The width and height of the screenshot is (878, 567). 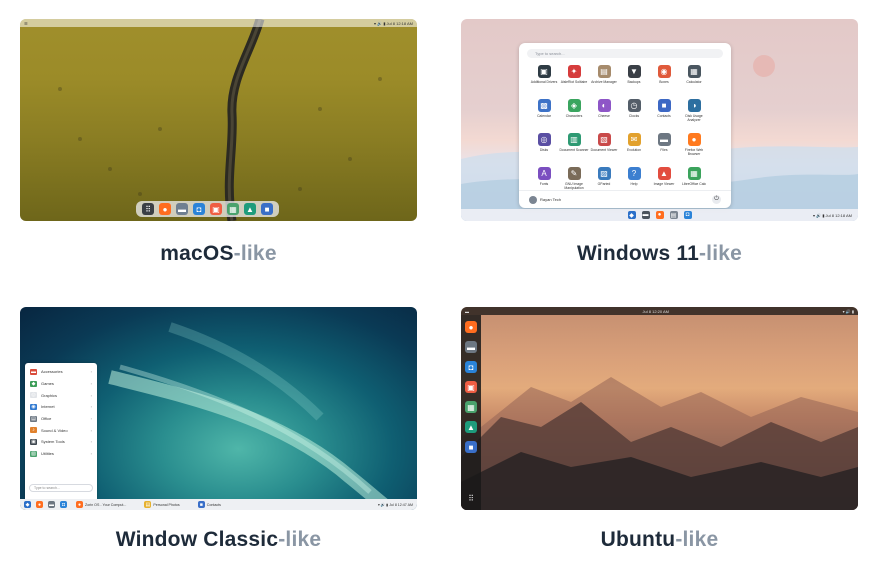 I want to click on menu-item: ▬ Accessories ›, so click(x=61, y=372).